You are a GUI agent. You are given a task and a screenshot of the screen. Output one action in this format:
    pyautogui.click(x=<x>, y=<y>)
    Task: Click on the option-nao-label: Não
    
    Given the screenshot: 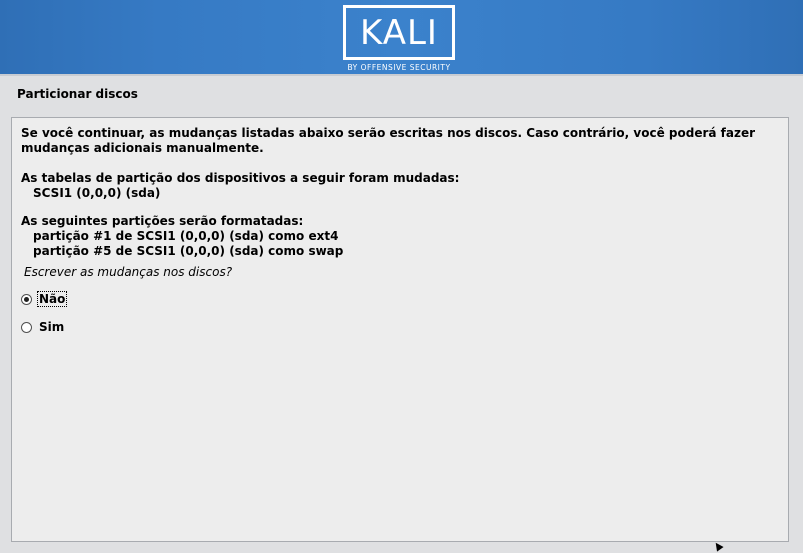 What is the action you would take?
    pyautogui.click(x=52, y=299)
    